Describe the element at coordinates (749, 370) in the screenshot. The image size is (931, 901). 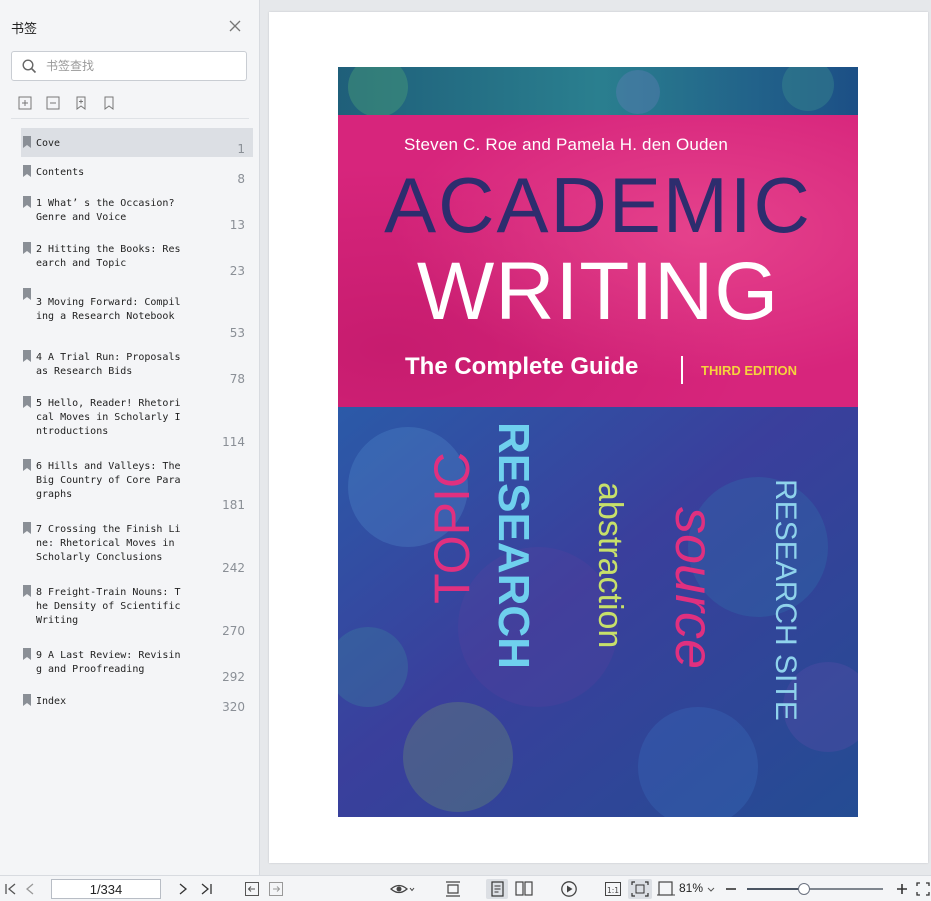
I see `cover-edition: THIRD EDITION` at that location.